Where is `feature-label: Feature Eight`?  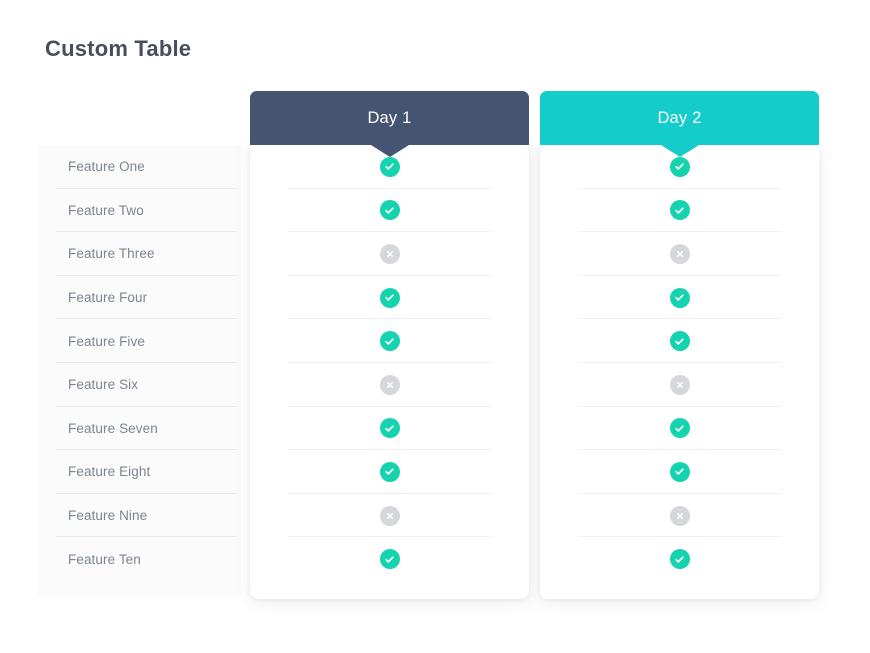 feature-label: Feature Eight is located at coordinates (109, 472).